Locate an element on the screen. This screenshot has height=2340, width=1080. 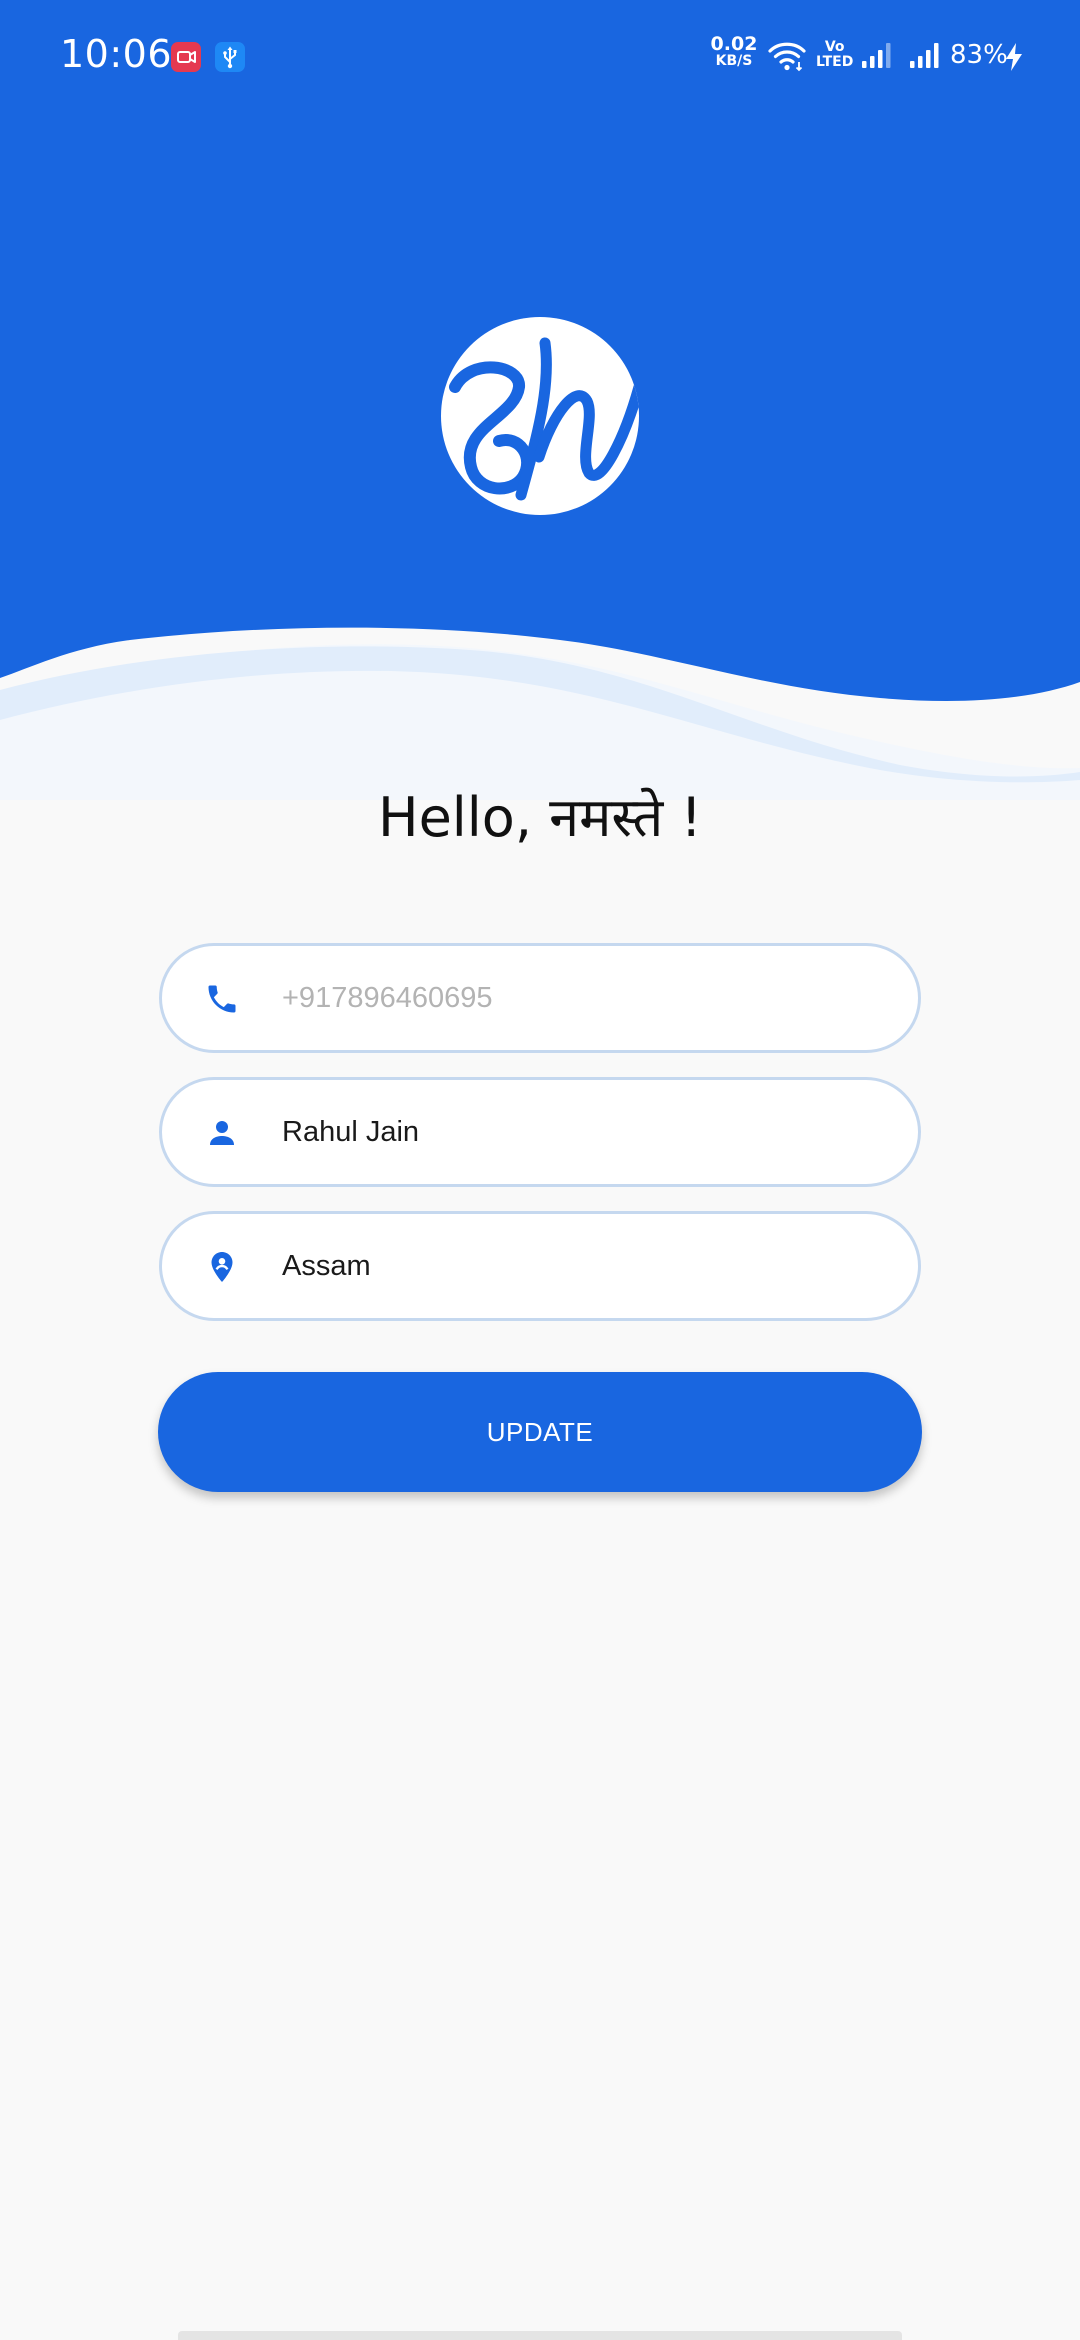
battery-level: 83% is located at coordinates (979, 55).